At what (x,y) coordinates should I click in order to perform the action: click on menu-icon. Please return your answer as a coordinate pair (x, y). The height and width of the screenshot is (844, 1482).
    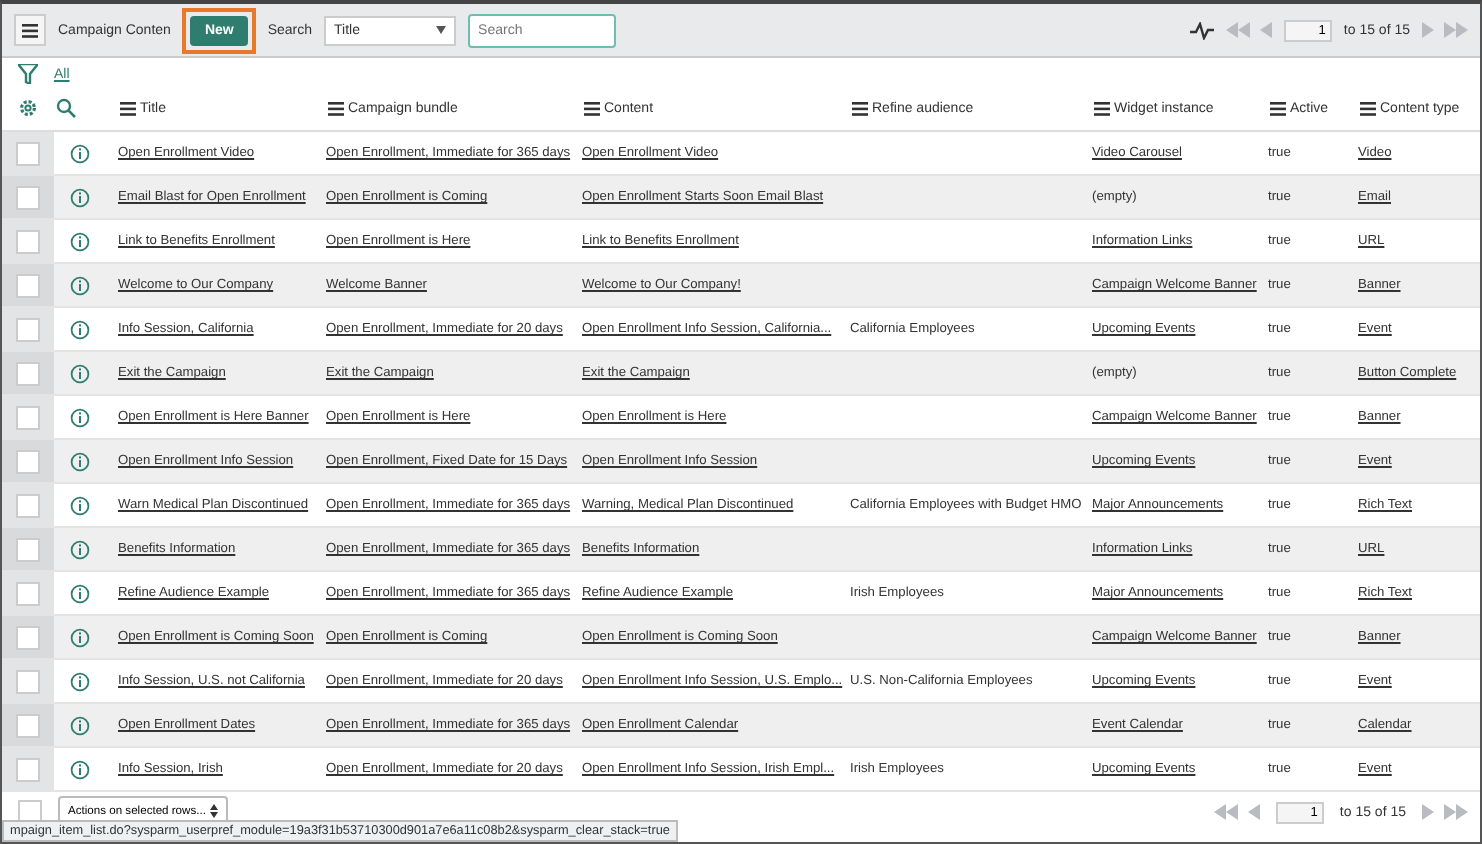
    Looking at the image, I should click on (30, 30).